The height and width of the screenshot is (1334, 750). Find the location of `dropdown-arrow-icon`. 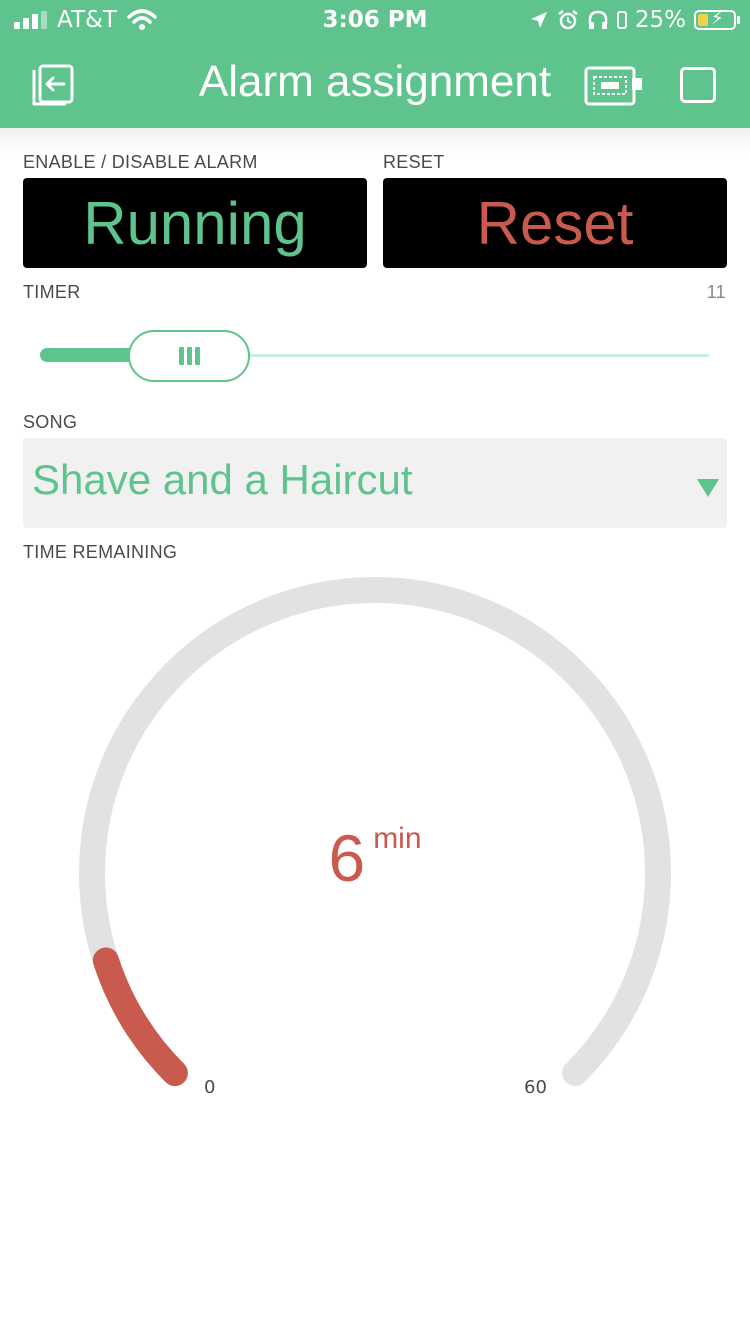

dropdown-arrow-icon is located at coordinates (708, 488).